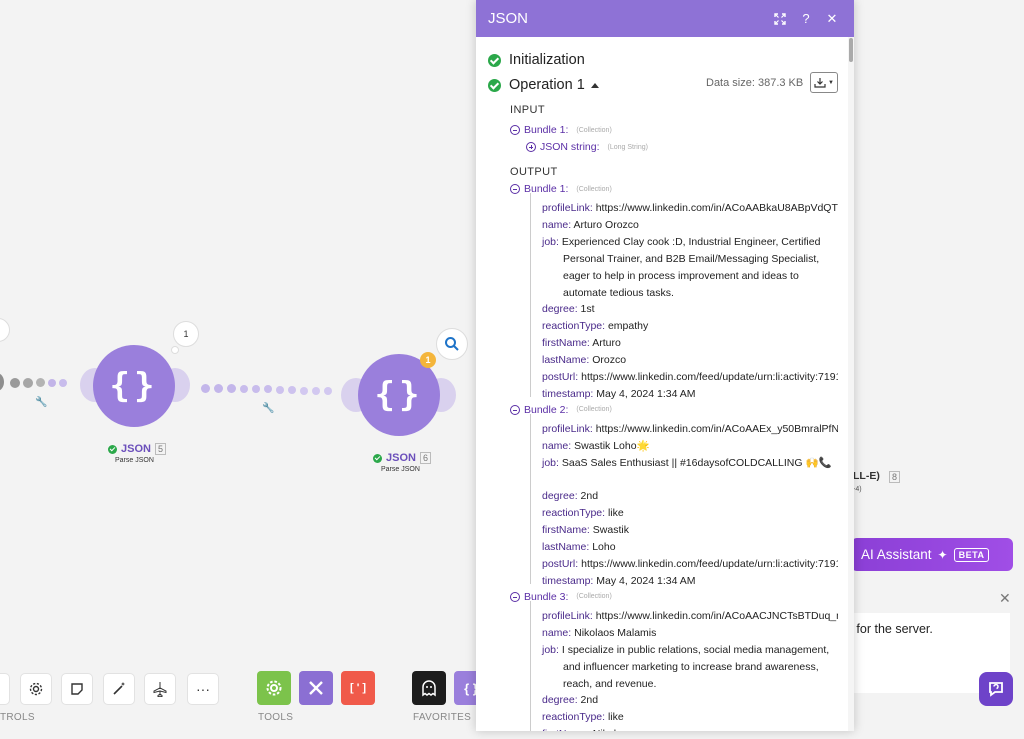  What do you see at coordinates (442, 717) in the screenshot?
I see `favorites-label: FAVORITES` at bounding box center [442, 717].